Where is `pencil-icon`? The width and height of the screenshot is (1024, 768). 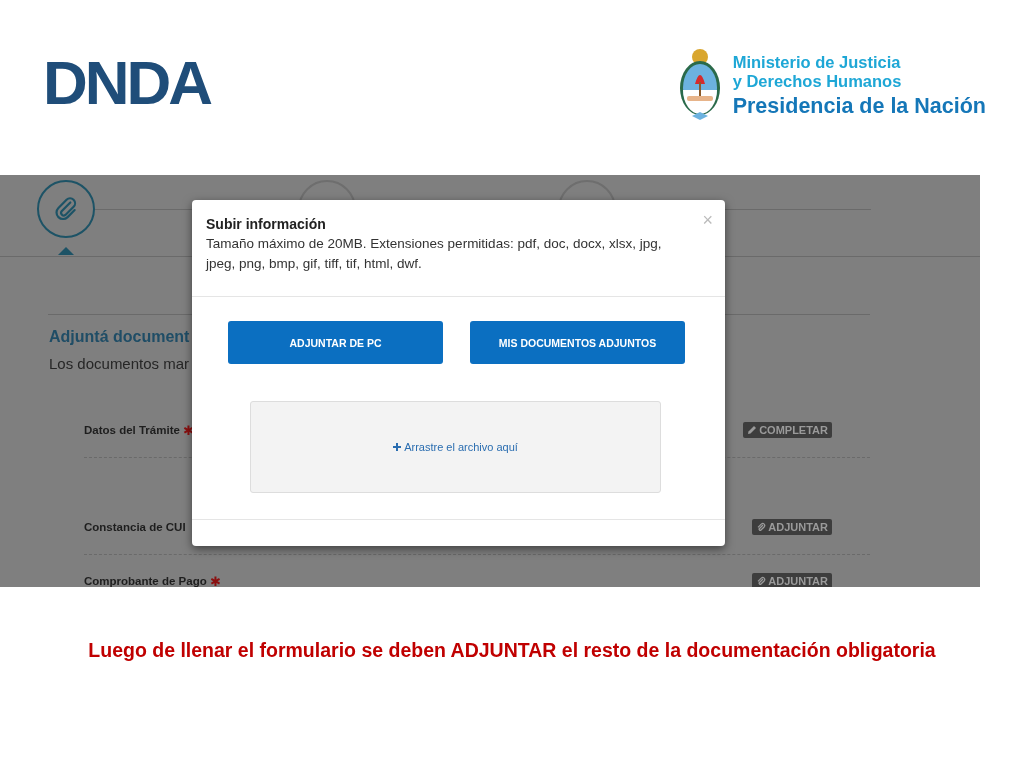 pencil-icon is located at coordinates (752, 430).